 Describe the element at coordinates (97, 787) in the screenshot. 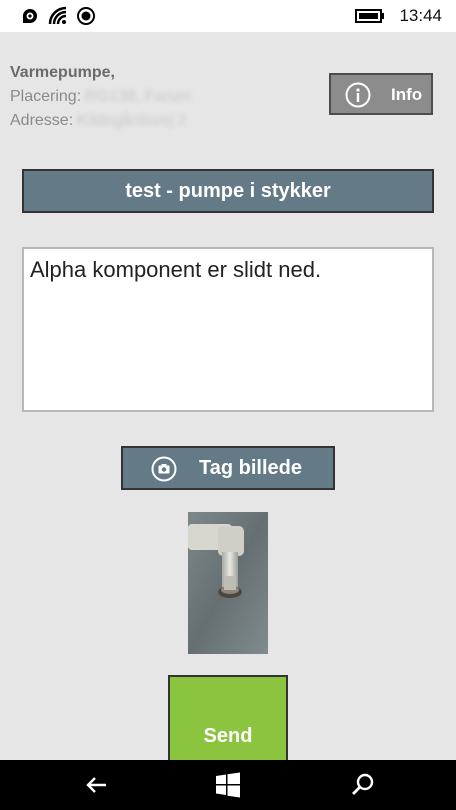

I see `back-arrow-icon` at that location.